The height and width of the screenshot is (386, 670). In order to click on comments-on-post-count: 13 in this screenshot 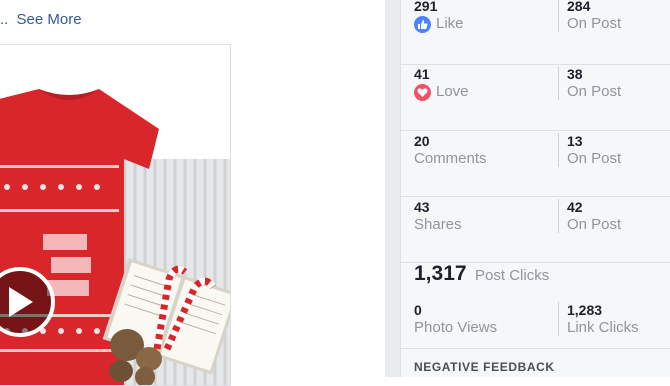, I will do `click(575, 141)`.